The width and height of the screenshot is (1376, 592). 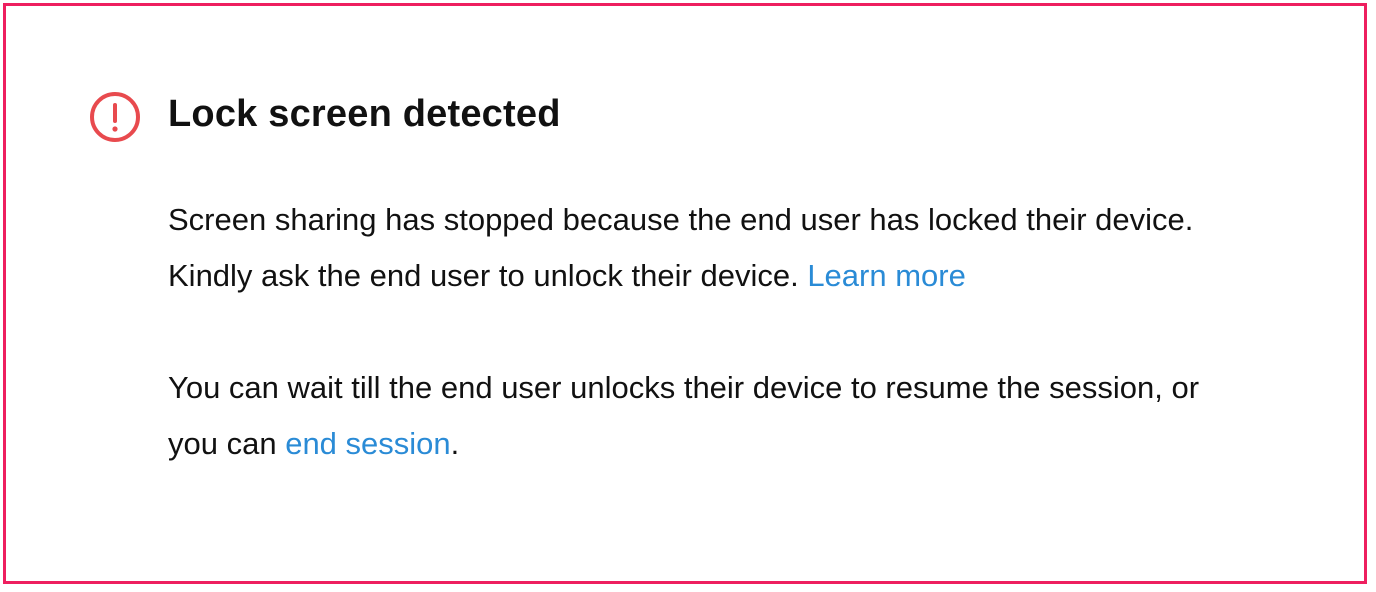 What do you see at coordinates (455, 443) in the screenshot?
I see `resume-message-suffix: .` at bounding box center [455, 443].